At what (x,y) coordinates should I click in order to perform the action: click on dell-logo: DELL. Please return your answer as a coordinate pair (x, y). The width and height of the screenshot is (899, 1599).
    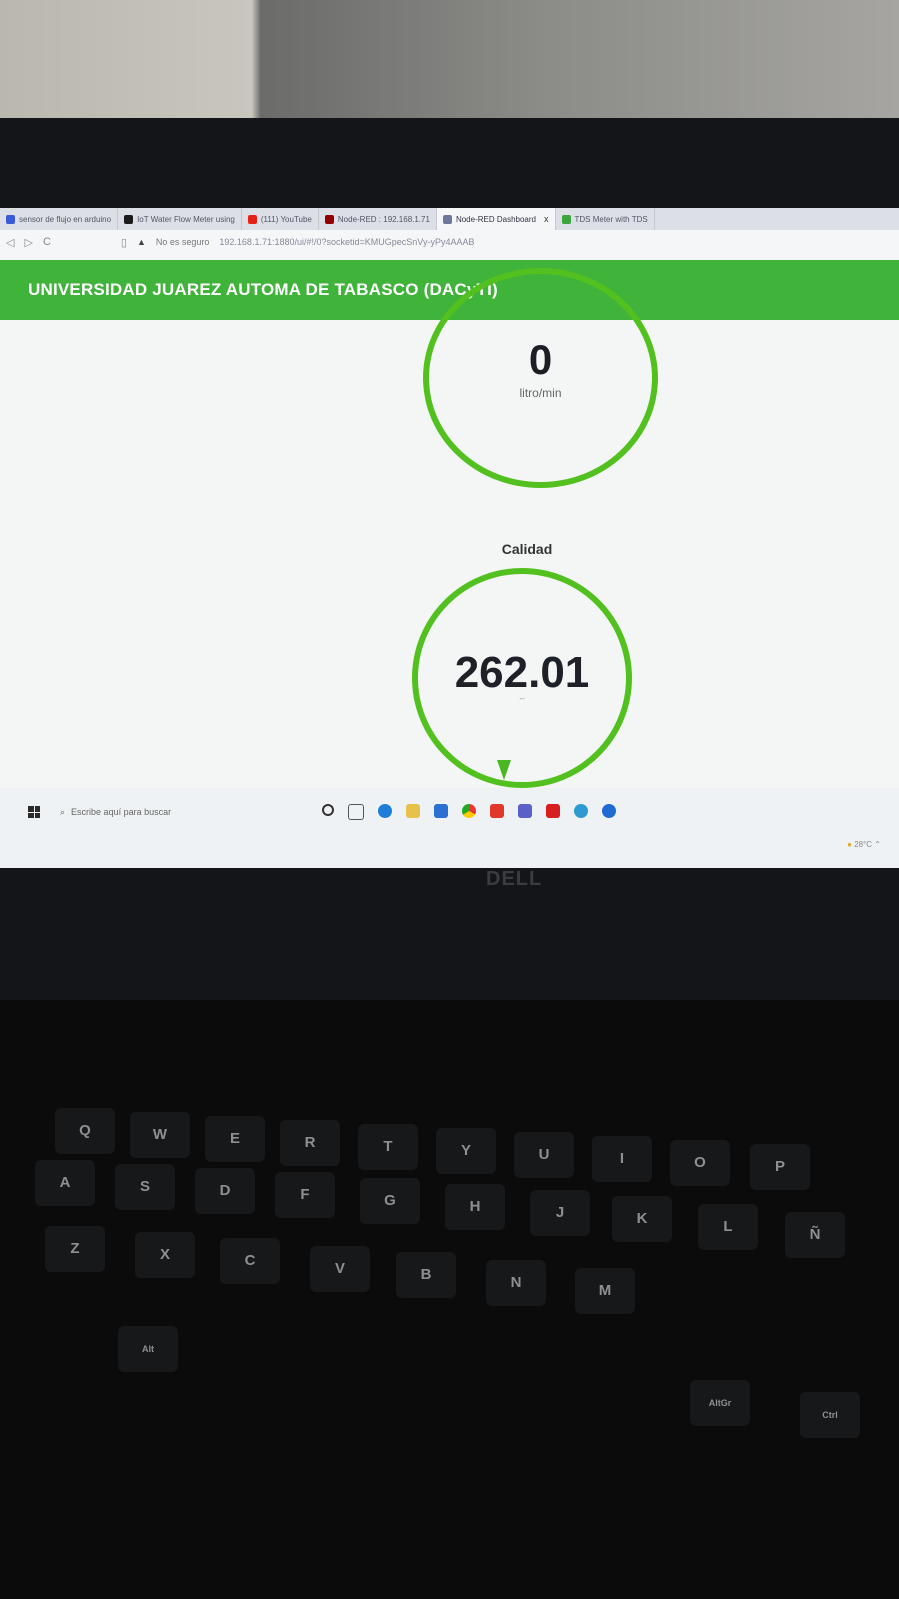
    Looking at the image, I should click on (514, 879).